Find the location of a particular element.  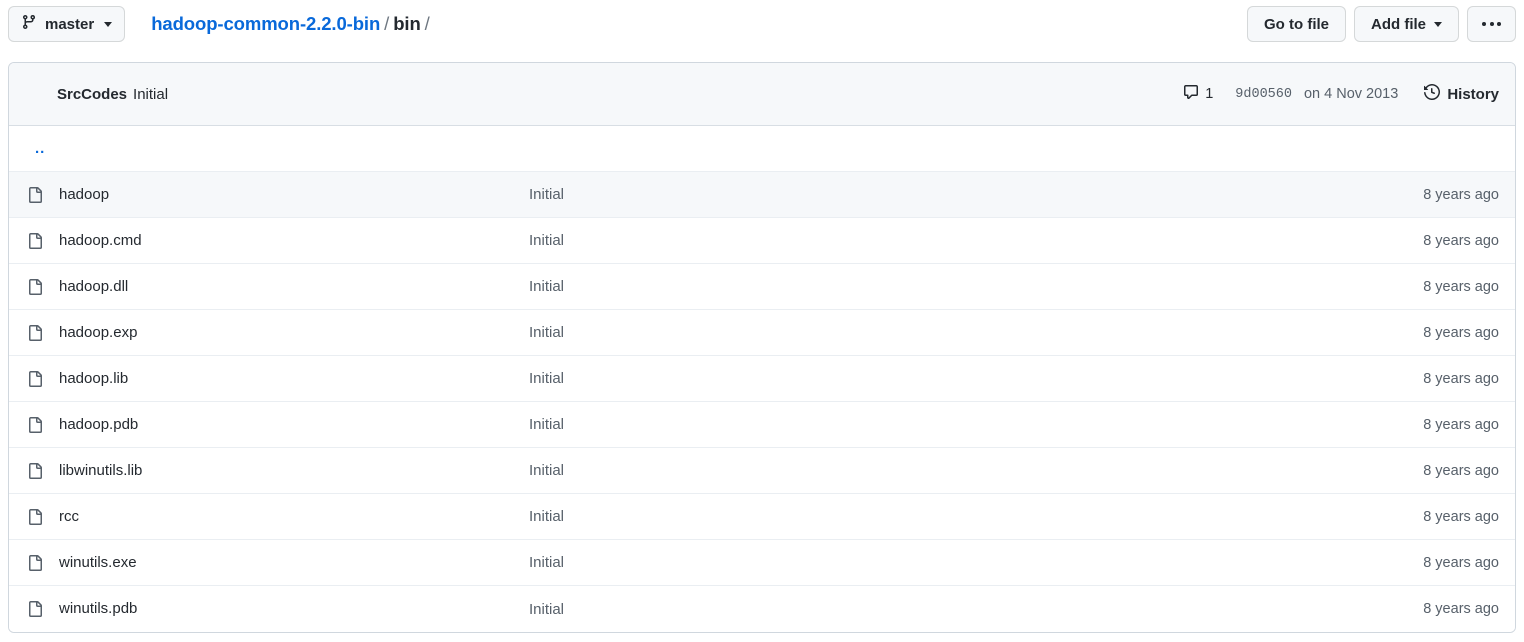

commit-message: Initial is located at coordinates (150, 94).